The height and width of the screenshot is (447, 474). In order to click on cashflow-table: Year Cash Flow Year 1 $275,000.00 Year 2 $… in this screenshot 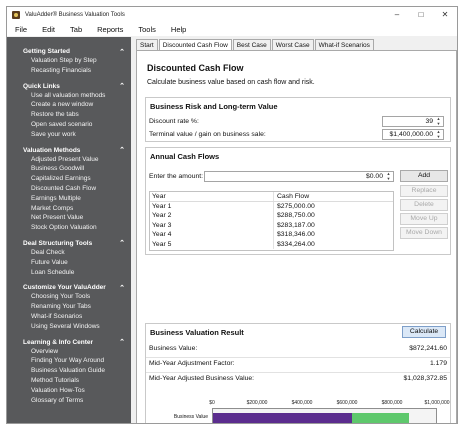, I will do `click(271, 221)`.